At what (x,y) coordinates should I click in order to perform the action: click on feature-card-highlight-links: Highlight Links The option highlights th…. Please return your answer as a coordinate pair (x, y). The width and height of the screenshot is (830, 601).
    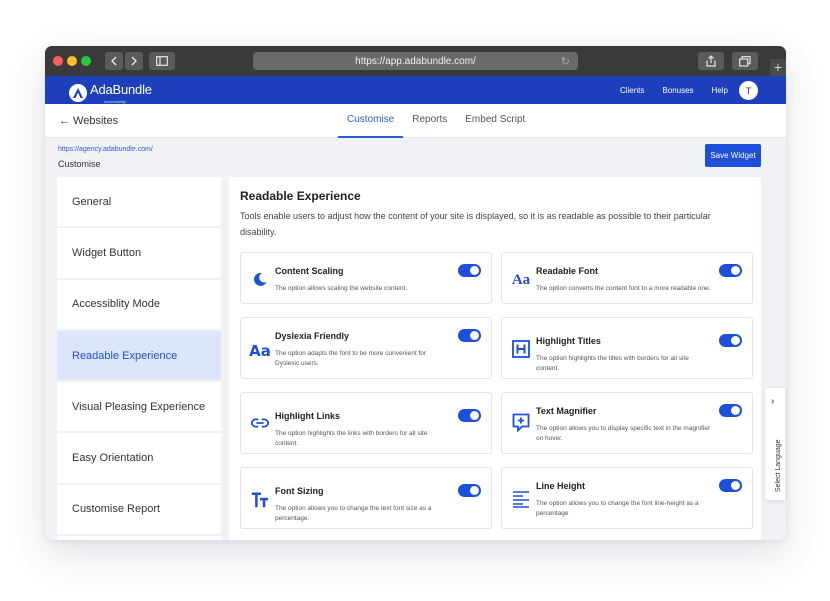
    Looking at the image, I should click on (366, 423).